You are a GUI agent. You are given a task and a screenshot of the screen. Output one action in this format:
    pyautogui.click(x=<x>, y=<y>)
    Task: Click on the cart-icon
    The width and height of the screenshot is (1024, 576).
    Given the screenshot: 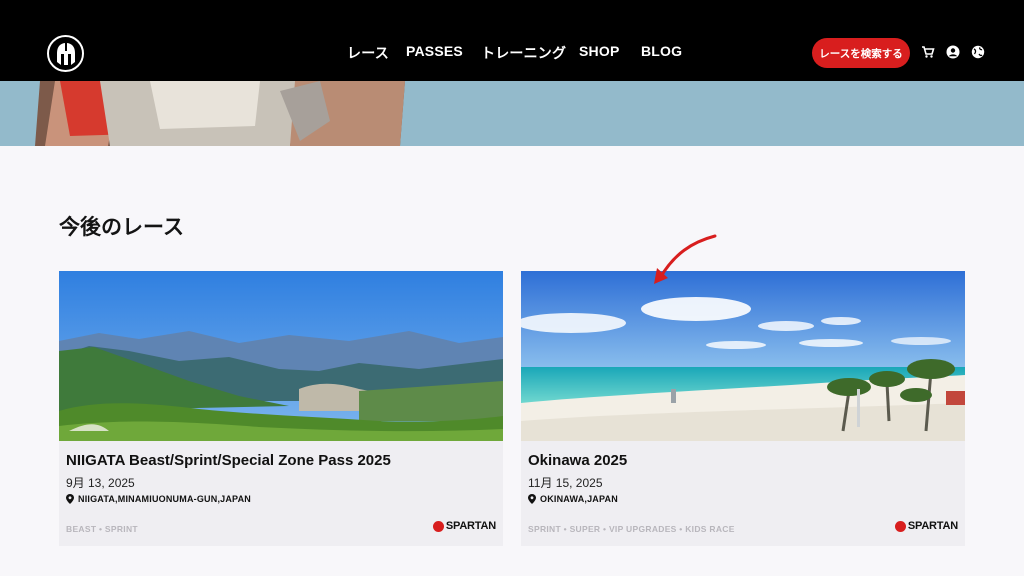 What is the action you would take?
    pyautogui.click(x=928, y=52)
    